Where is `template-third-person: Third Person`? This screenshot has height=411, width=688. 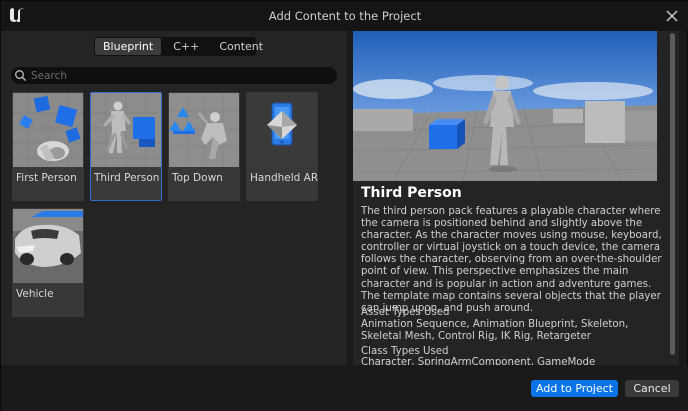 template-third-person: Third Person is located at coordinates (126, 146).